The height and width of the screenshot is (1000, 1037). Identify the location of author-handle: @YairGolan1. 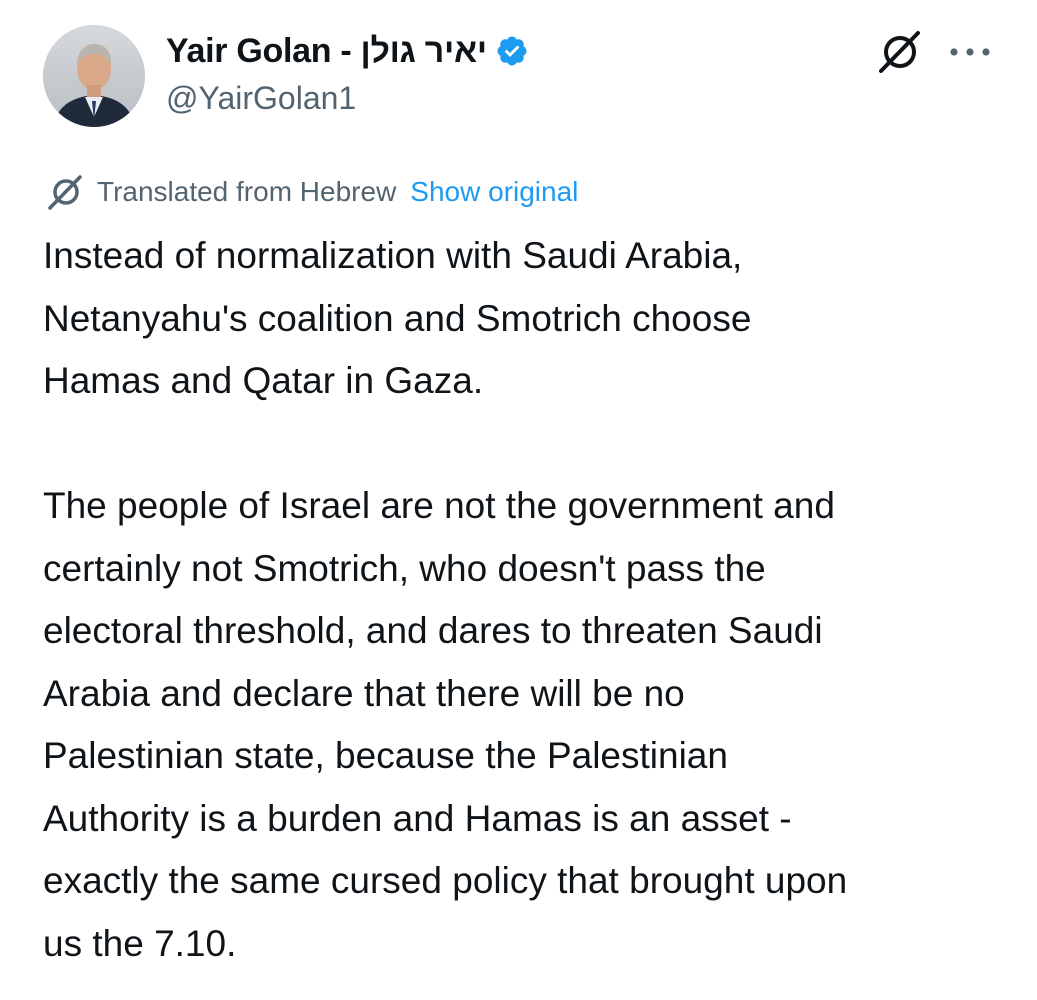
(261, 98).